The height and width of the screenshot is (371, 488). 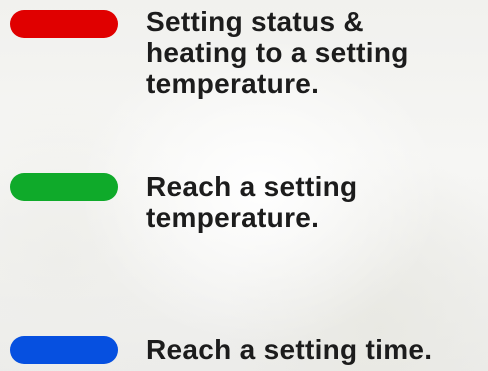 I want to click on legend-label-reached-time: Reach a setting time., so click(x=289, y=349).